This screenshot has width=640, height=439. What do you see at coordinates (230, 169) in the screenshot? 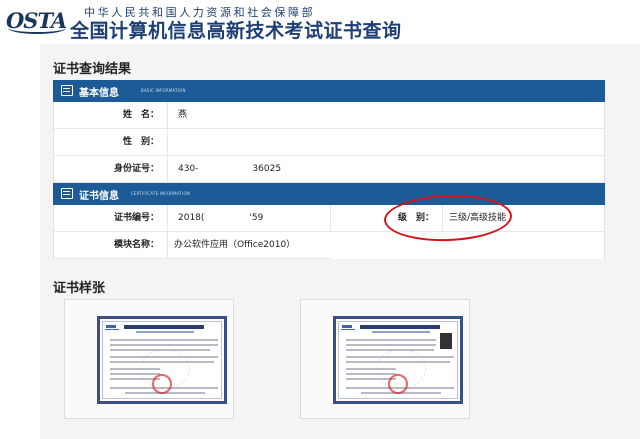
I see `id-number-value: 430- 36025` at bounding box center [230, 169].